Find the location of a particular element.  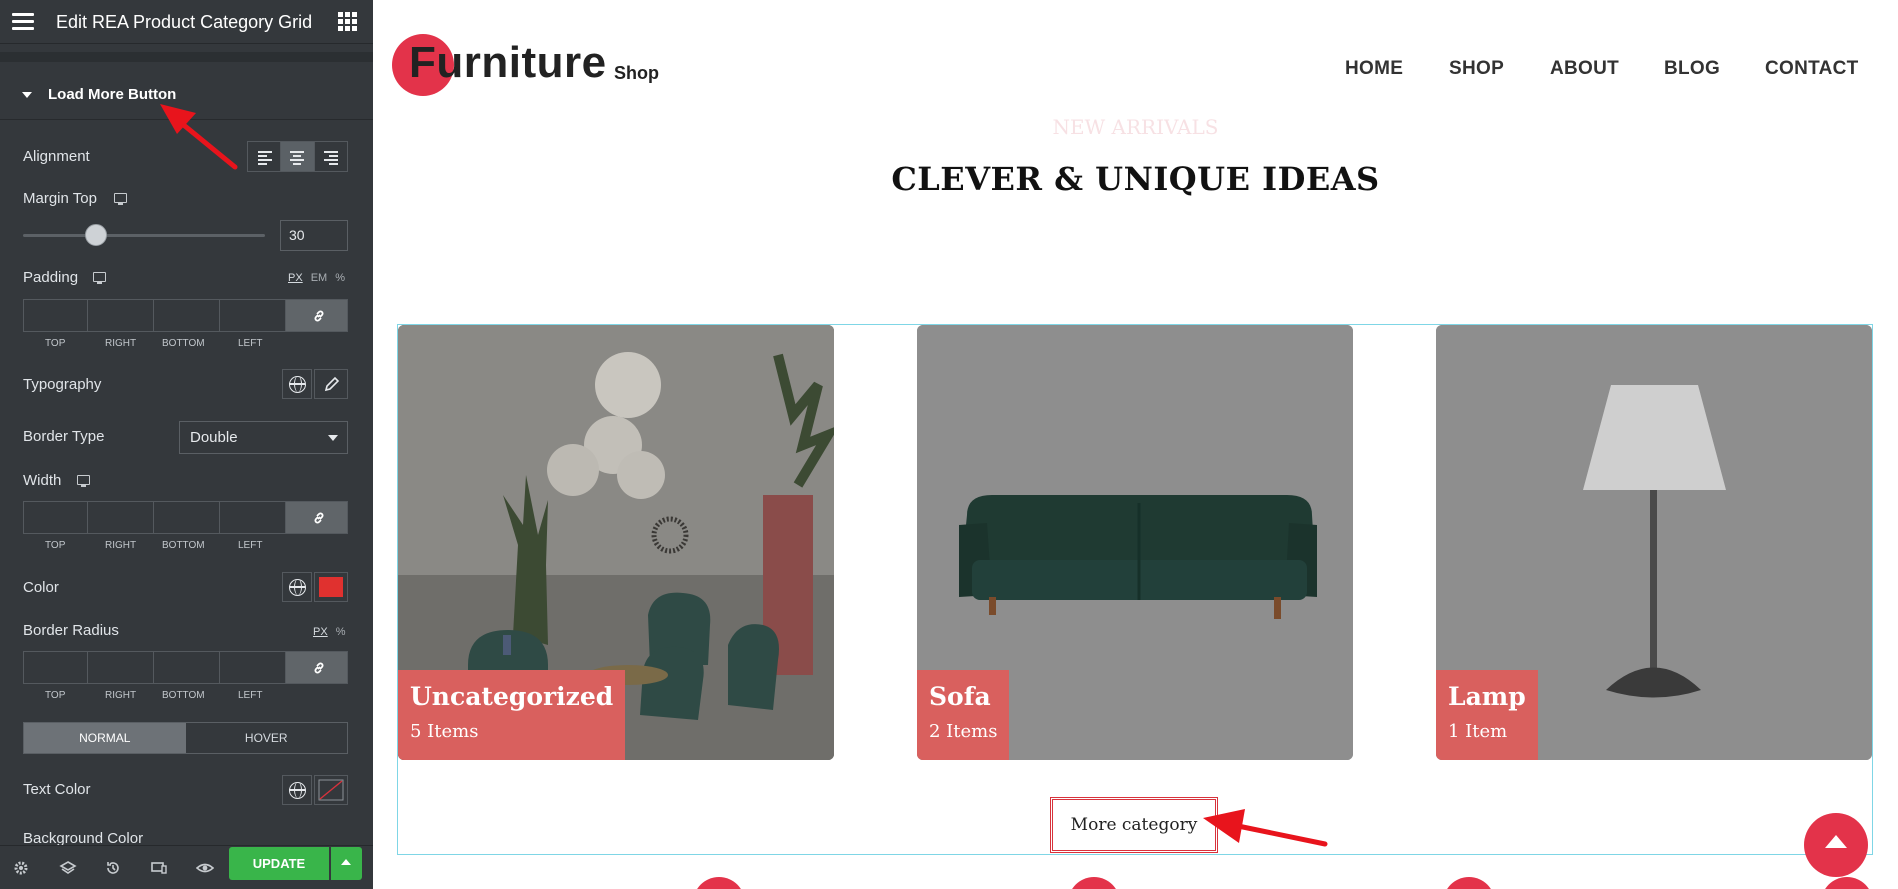

align-left-button is located at coordinates (265, 156).